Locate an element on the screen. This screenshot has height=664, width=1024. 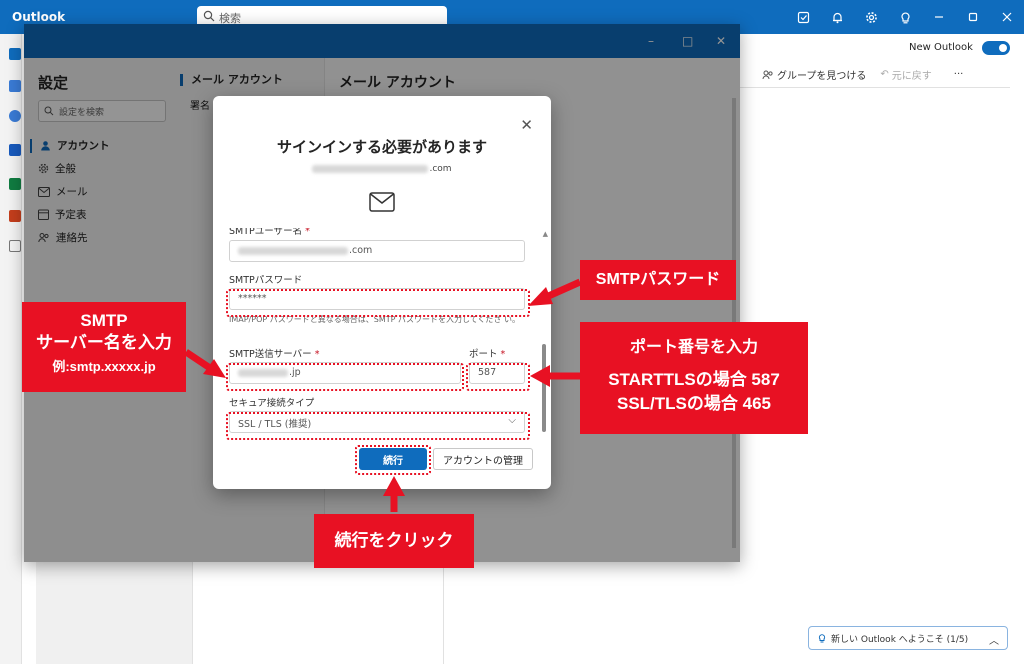
server-callout-line3: 例:smtp.xxxxx.jp is located at coordinates (104, 366).